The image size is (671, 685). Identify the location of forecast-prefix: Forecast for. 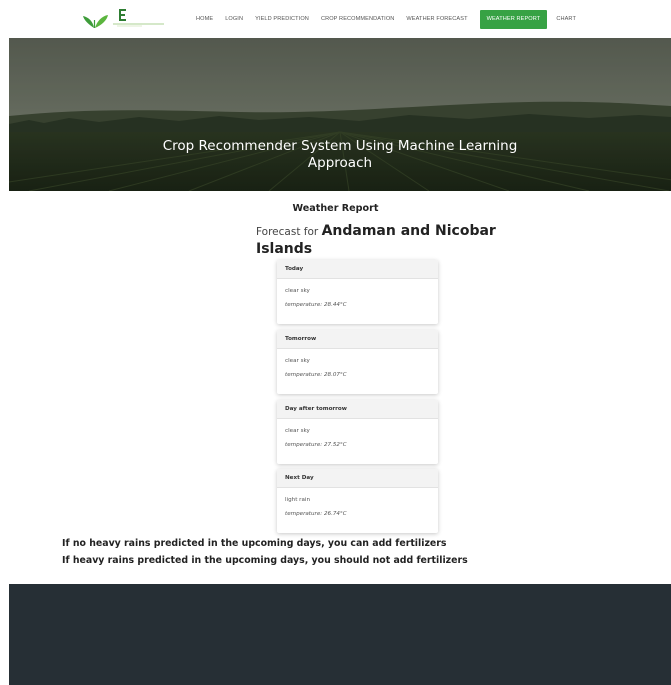
(287, 232).